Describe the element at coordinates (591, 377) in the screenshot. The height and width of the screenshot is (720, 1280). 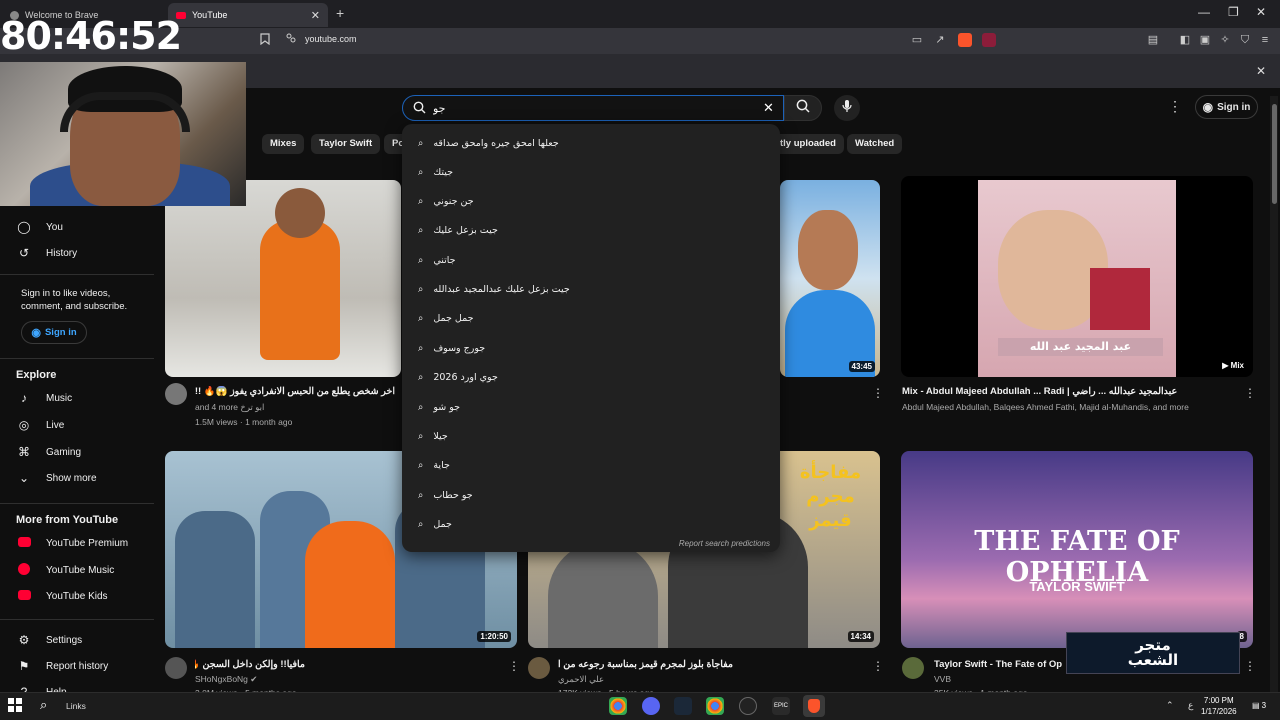
I see `suggestion-item: ⌕ جوي اورد 2026` at that location.